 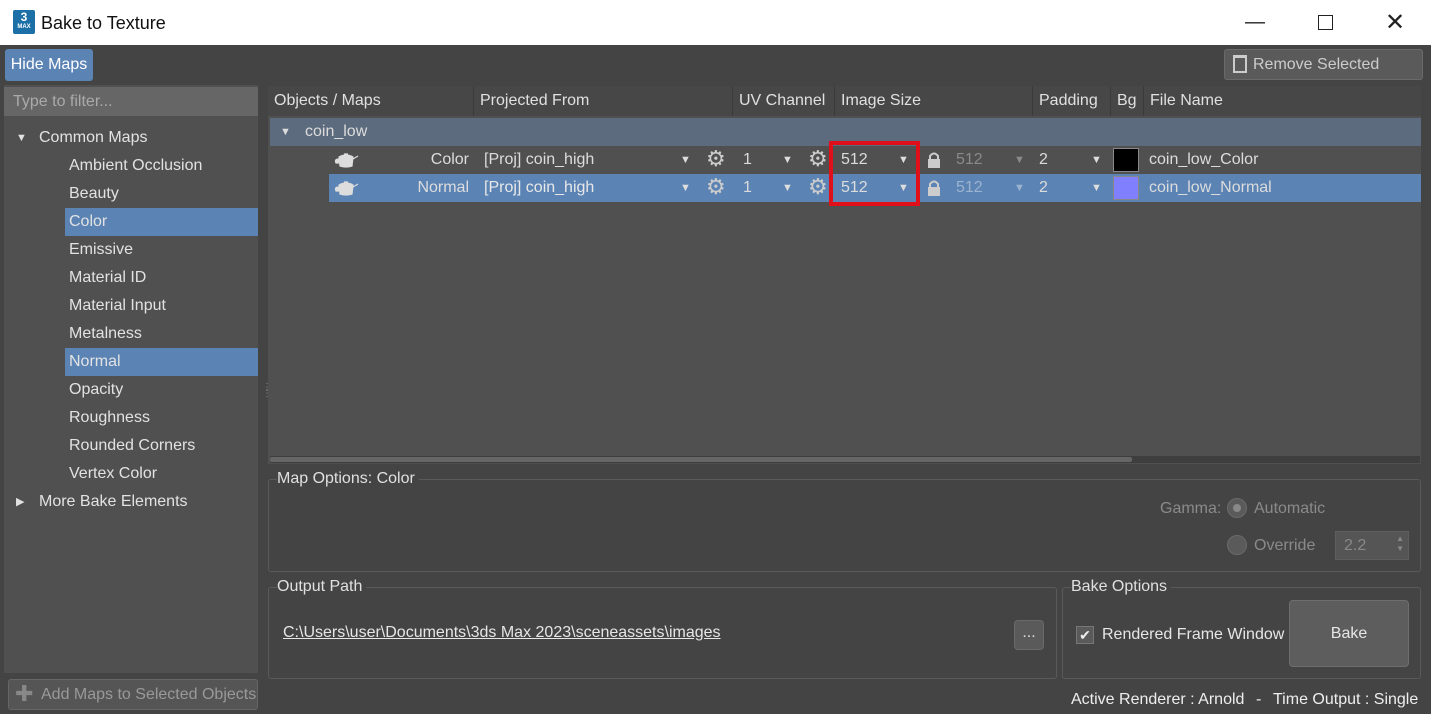 I want to click on time-output-status: Time Output : Single, so click(x=1346, y=699).